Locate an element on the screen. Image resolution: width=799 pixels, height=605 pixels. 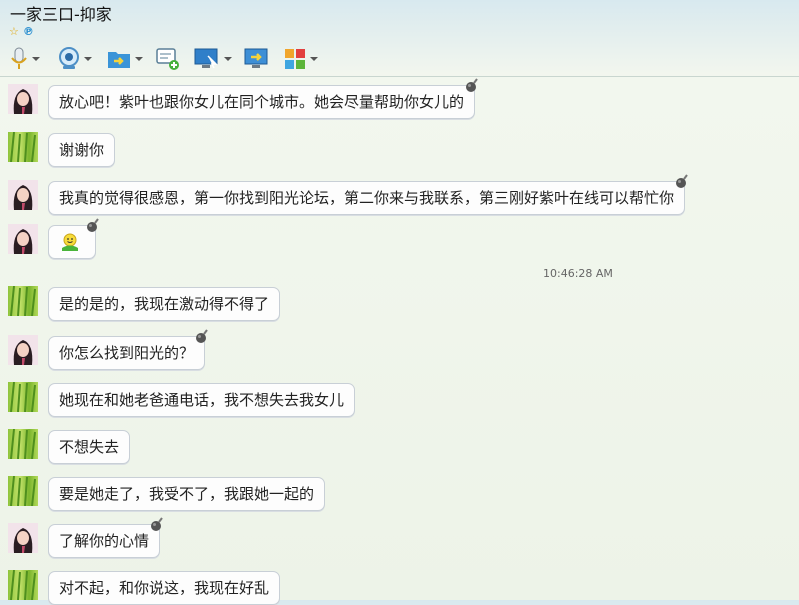
message-bubble: 放心吧！紫叶也跟你女儿在同个城市。她会尽量帮助你女儿的 is located at coordinates (263, 98).